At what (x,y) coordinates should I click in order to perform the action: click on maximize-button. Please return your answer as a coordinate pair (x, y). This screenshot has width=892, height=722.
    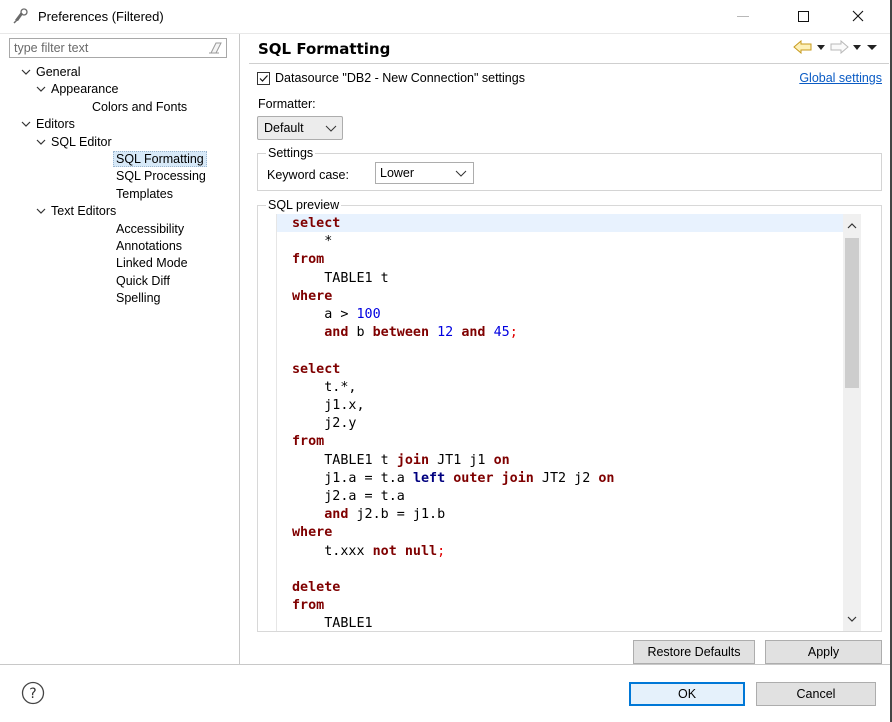
    Looking at the image, I should click on (803, 16).